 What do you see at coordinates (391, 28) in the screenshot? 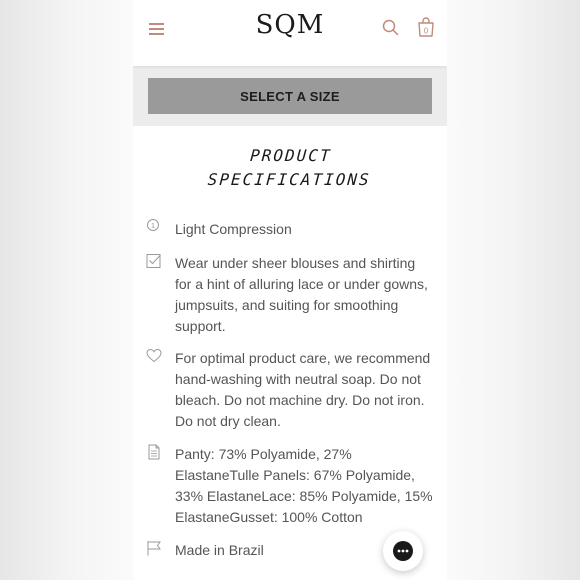
I see `search-icon` at bounding box center [391, 28].